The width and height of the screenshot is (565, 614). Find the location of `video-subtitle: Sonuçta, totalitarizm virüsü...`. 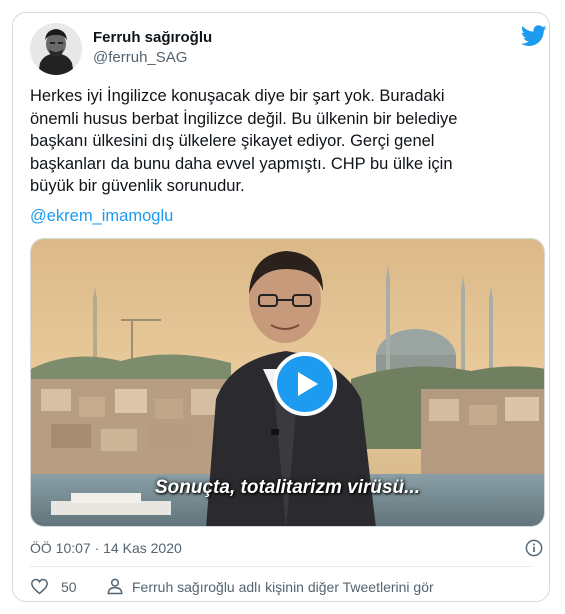

video-subtitle: Sonuçta, totalitarizm virüsü... is located at coordinates (287, 487).